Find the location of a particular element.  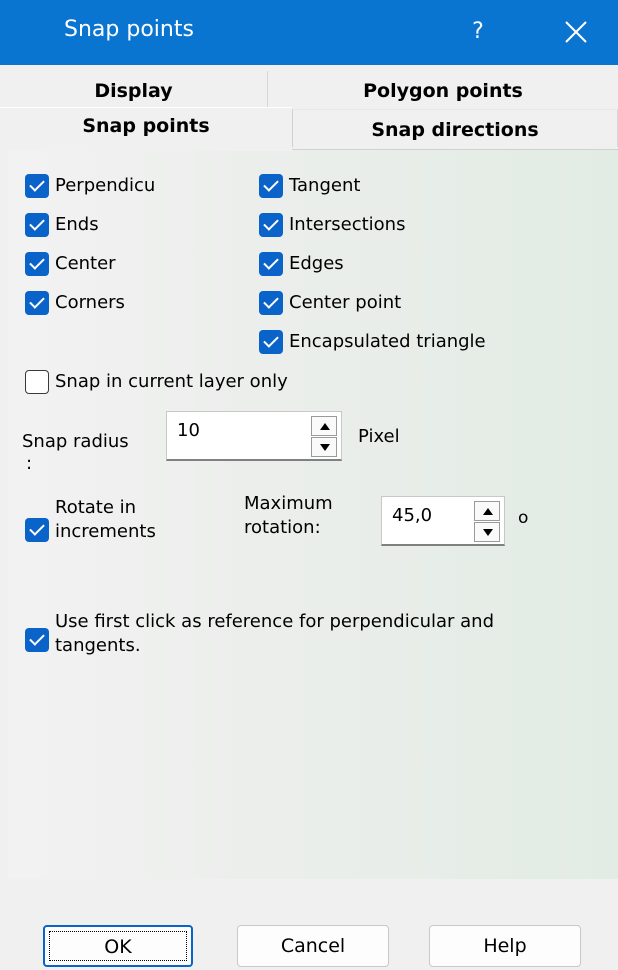

max-rotation-spinbox: 45,0 is located at coordinates (443, 521).